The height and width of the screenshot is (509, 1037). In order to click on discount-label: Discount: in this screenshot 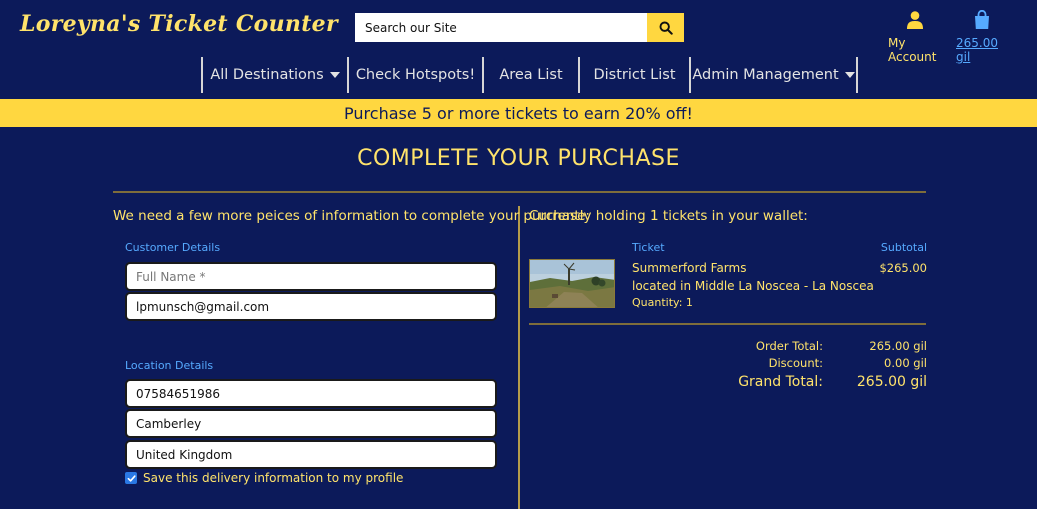, I will do `click(795, 363)`.